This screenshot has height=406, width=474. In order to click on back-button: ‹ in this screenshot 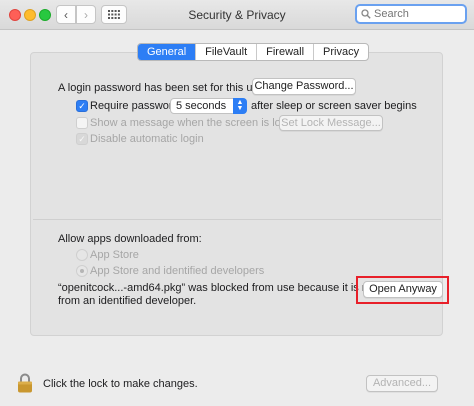, I will do `click(66, 14)`.